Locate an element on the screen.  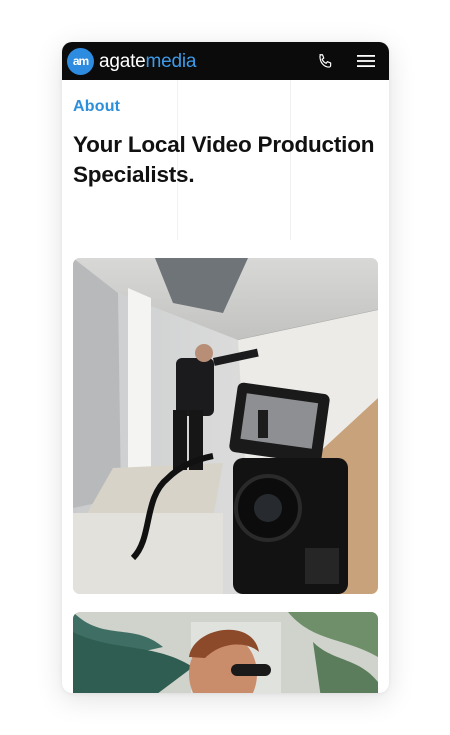
site-logo: am agatemedia is located at coordinates (131, 61).